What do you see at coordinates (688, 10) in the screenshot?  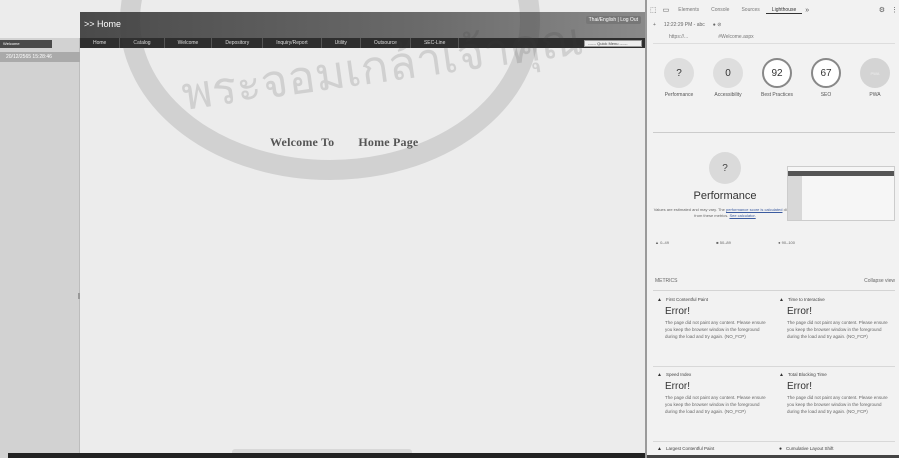 I see `tab-elements: Elements` at bounding box center [688, 10].